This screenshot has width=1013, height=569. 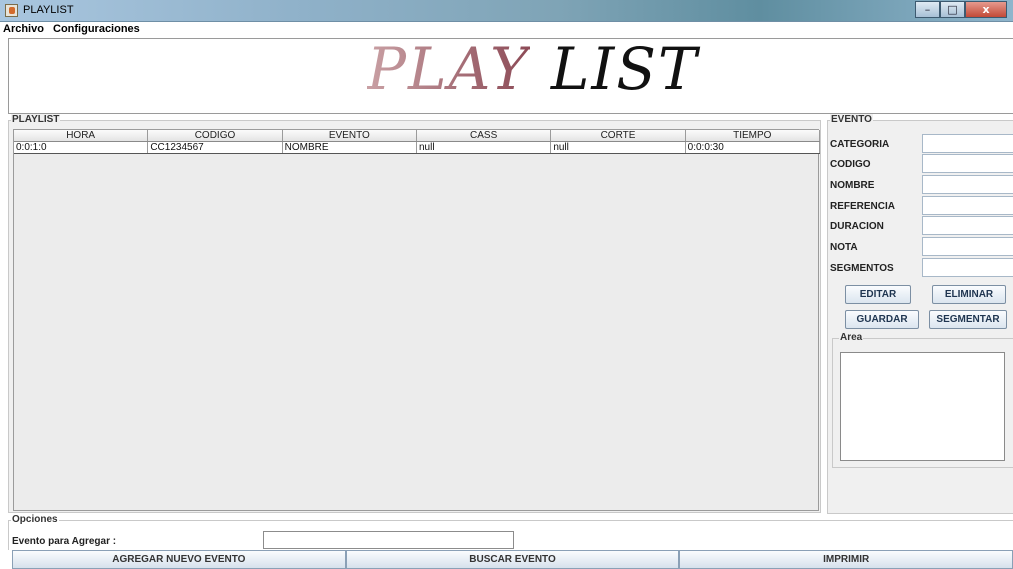 I want to click on window-controls: – □ x, so click(x=961, y=10).